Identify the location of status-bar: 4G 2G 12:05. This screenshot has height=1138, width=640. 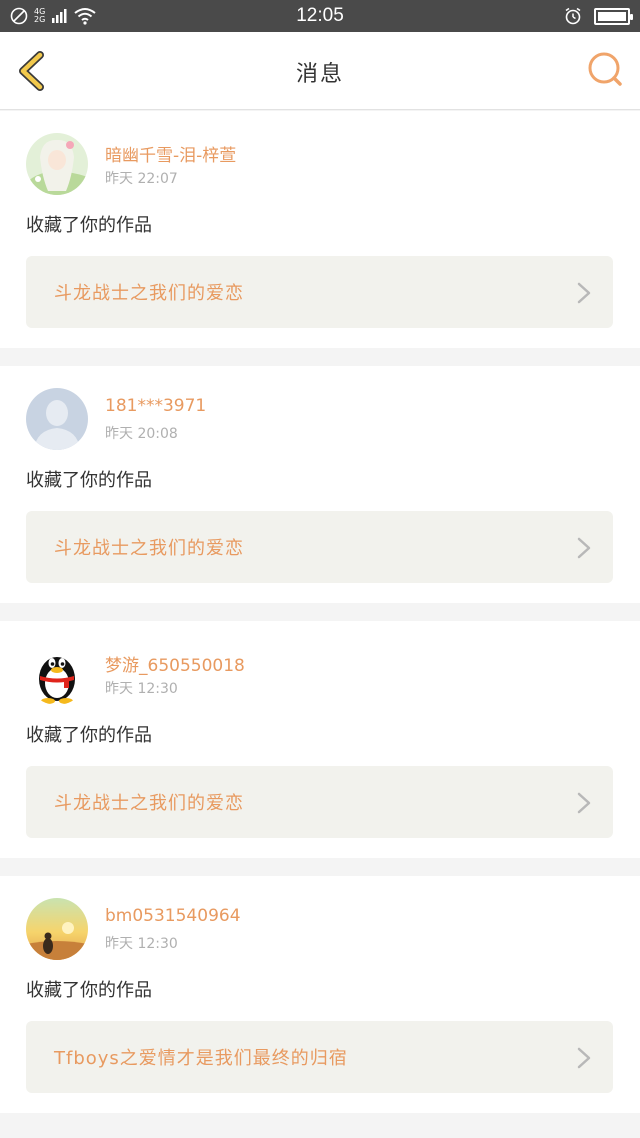
(320, 16).